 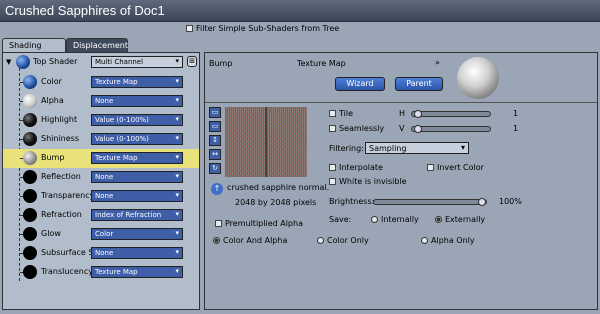 I want to click on expand-triangle-icon: ▼, so click(x=8, y=62).